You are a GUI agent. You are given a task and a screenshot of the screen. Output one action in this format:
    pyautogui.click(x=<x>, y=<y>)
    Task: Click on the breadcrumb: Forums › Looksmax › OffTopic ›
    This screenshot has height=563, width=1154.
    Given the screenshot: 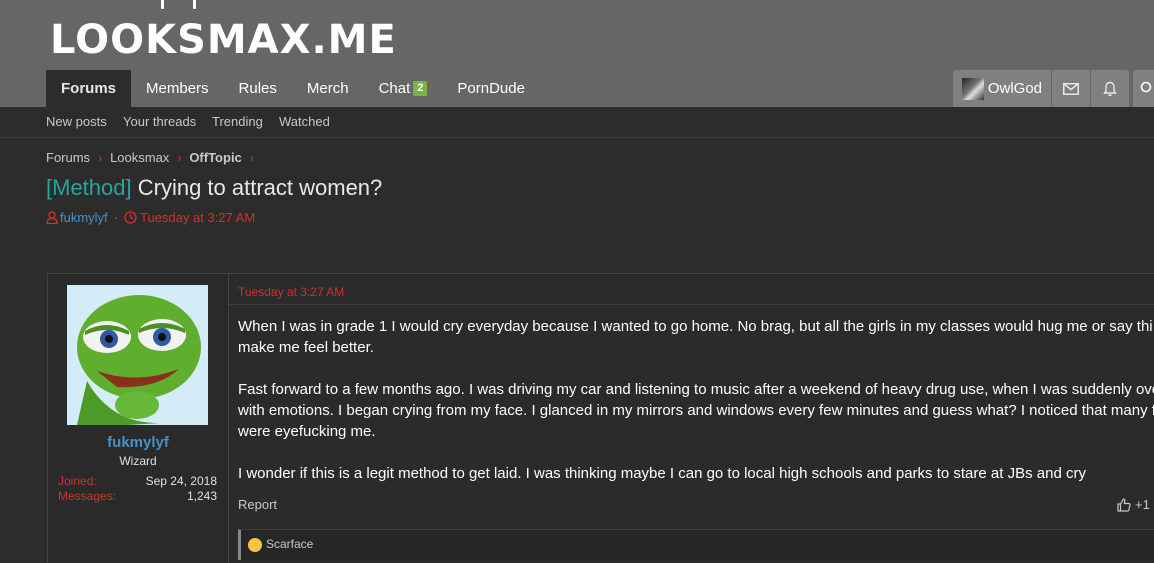 What is the action you would take?
    pyautogui.click(x=154, y=157)
    